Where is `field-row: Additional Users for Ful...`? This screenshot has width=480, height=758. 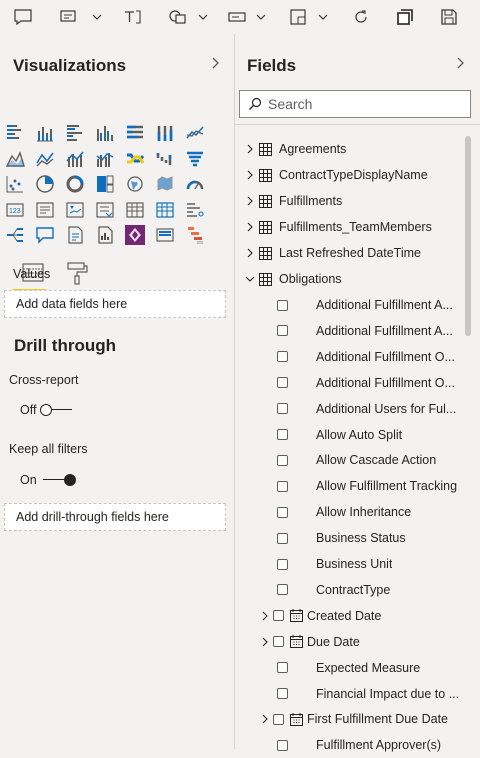
field-row: Additional Users for Ful... is located at coordinates (351, 409).